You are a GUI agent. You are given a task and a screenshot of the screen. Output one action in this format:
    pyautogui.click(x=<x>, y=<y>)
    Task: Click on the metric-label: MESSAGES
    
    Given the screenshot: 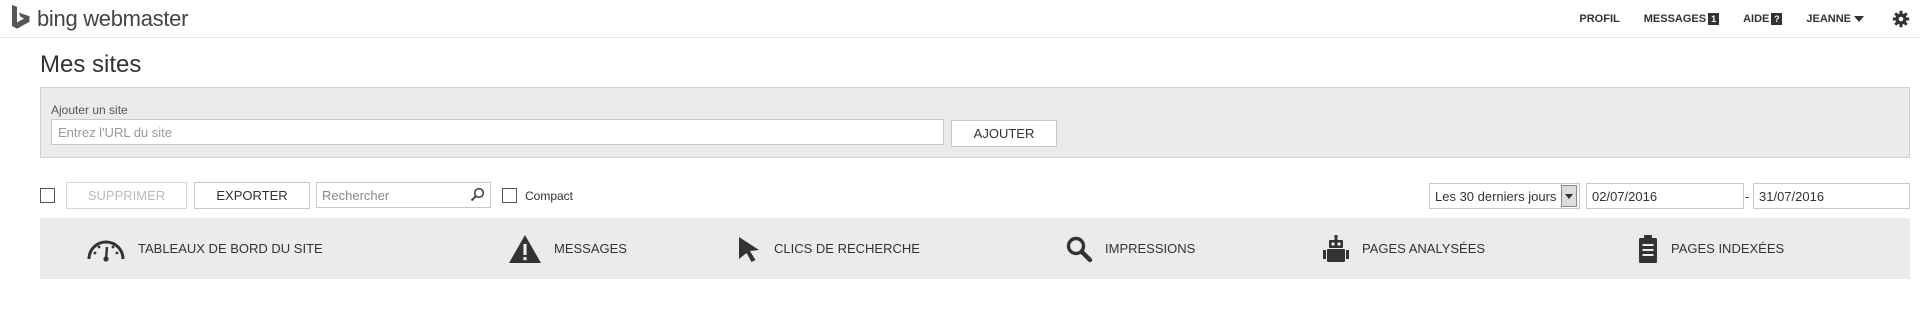 What is the action you would take?
    pyautogui.click(x=590, y=248)
    